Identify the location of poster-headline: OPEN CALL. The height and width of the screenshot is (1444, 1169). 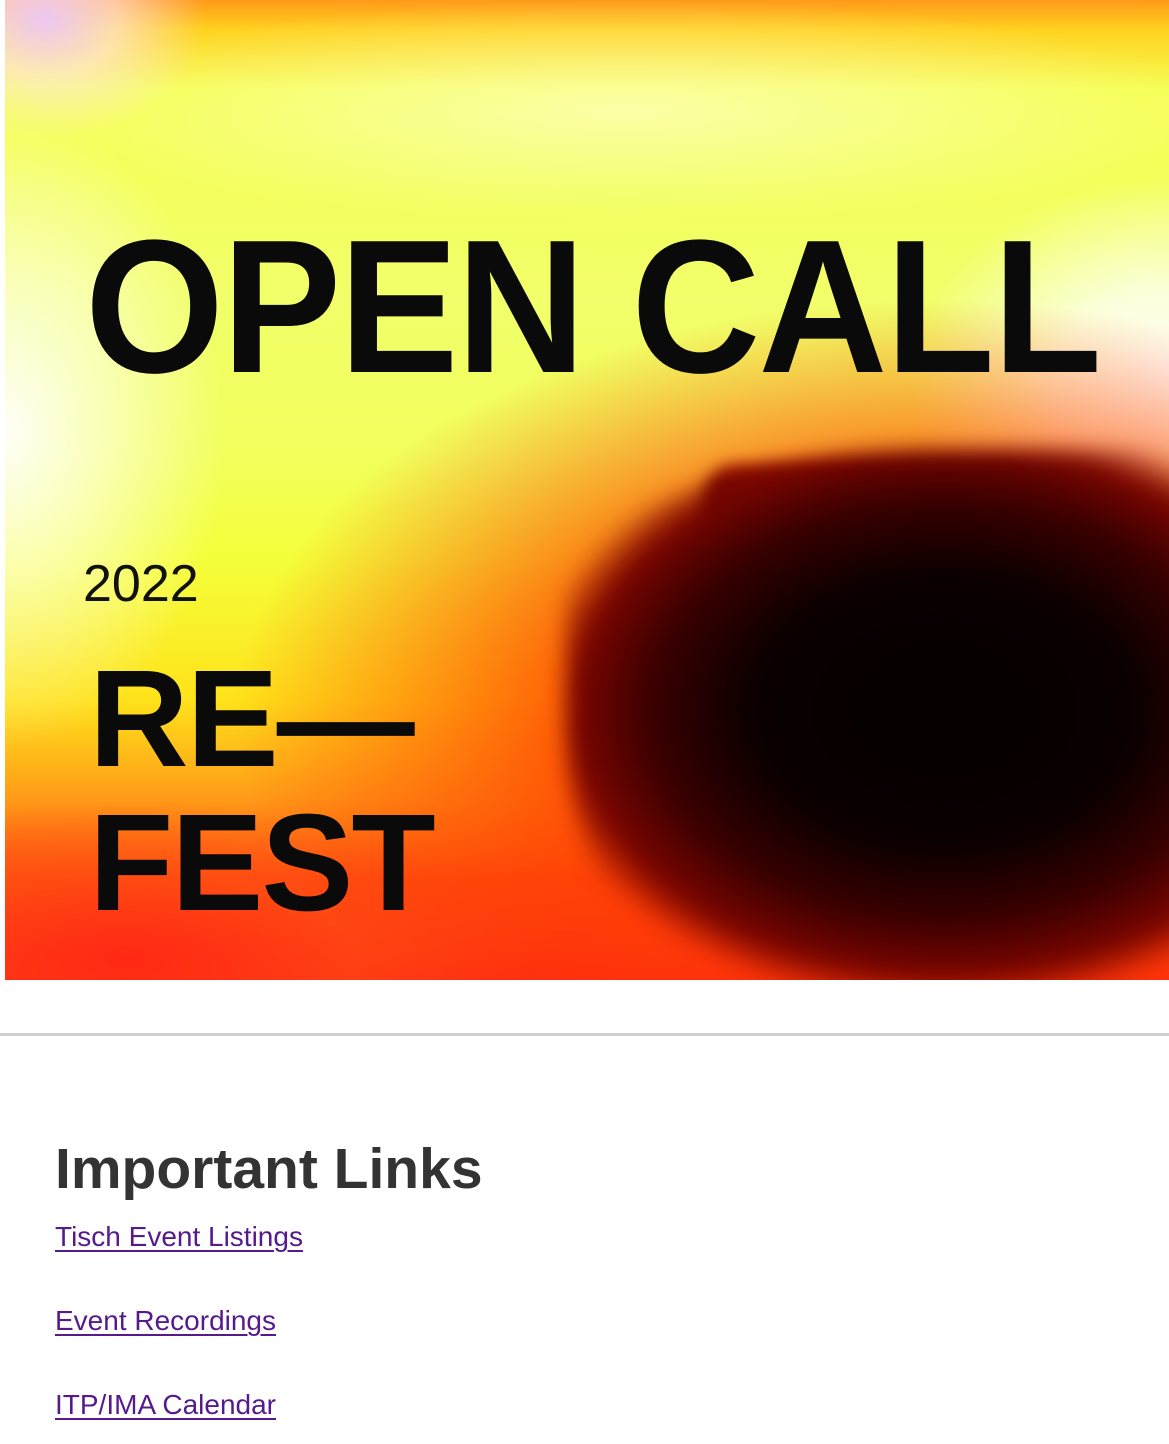
(593, 307).